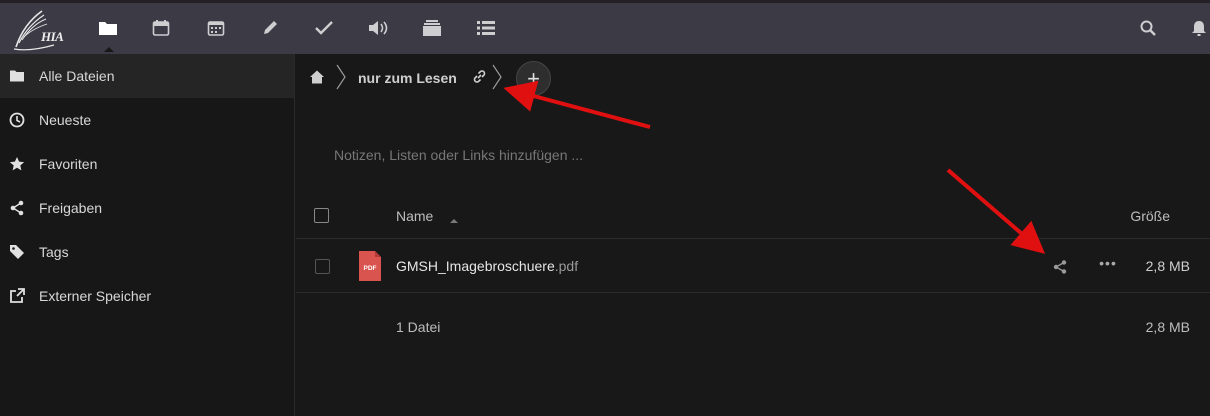 Image resolution: width=1210 pixels, height=416 pixels. Describe the element at coordinates (77, 76) in the screenshot. I see `sidebar-item-label: Alle Dateien` at that location.